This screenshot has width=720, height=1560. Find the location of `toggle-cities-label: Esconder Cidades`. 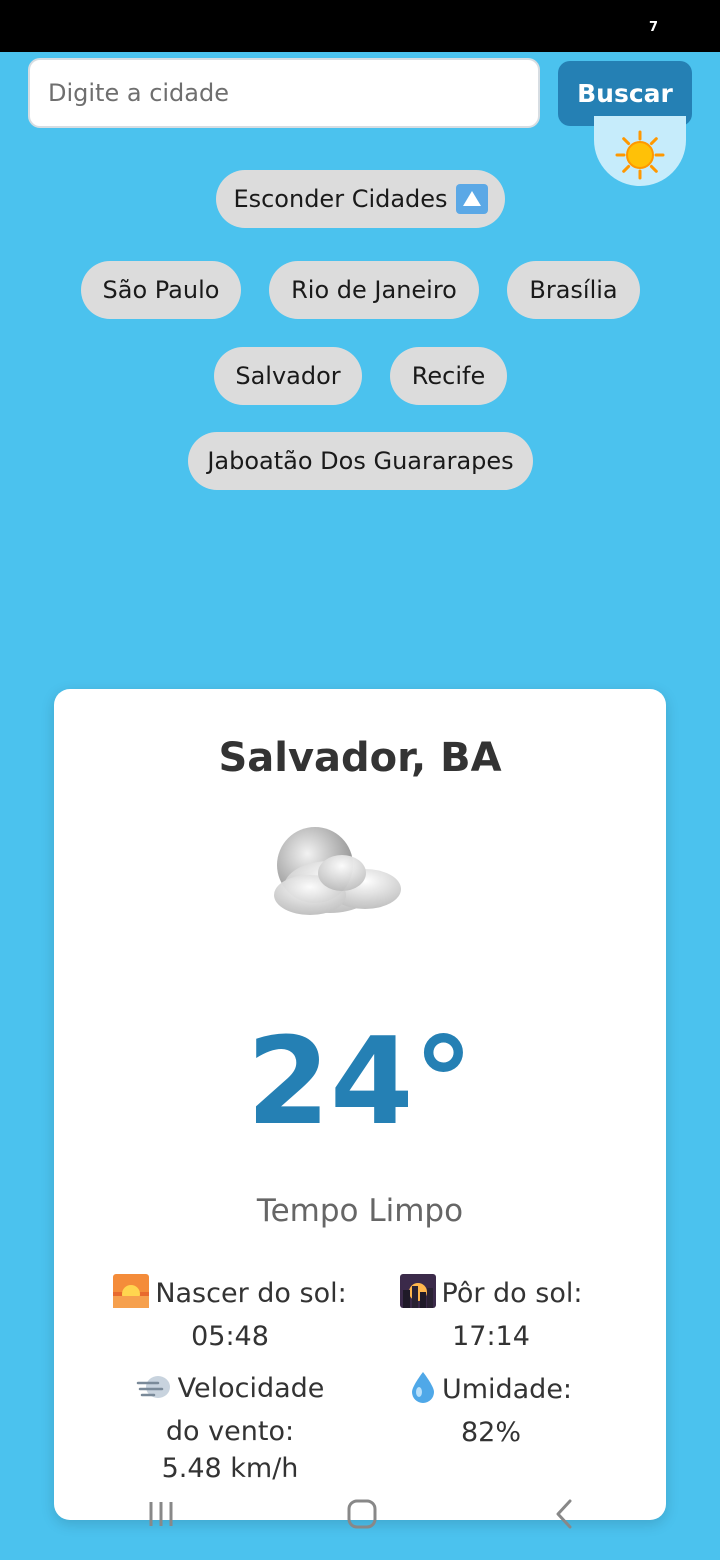

toggle-cities-label: Esconder Cidades is located at coordinates (340, 199).